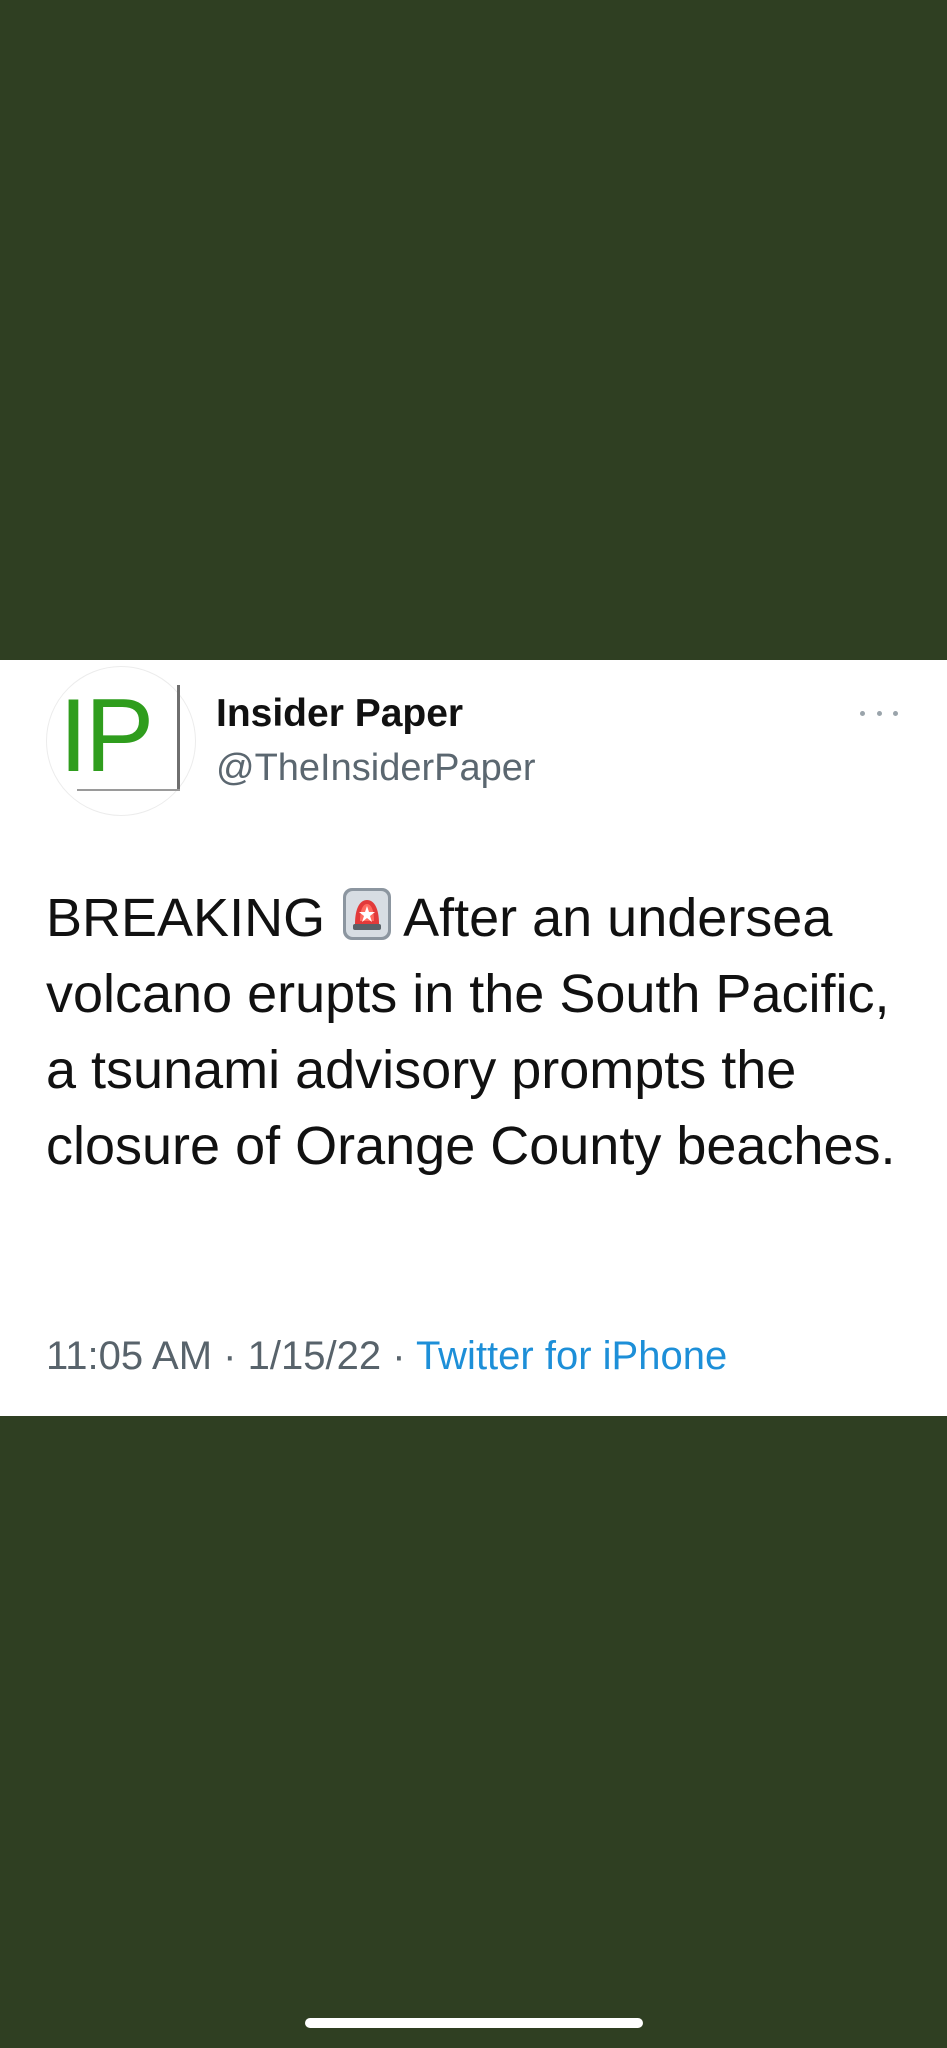  I want to click on tweet-source-link: Twitter for iPhone, so click(571, 1356).